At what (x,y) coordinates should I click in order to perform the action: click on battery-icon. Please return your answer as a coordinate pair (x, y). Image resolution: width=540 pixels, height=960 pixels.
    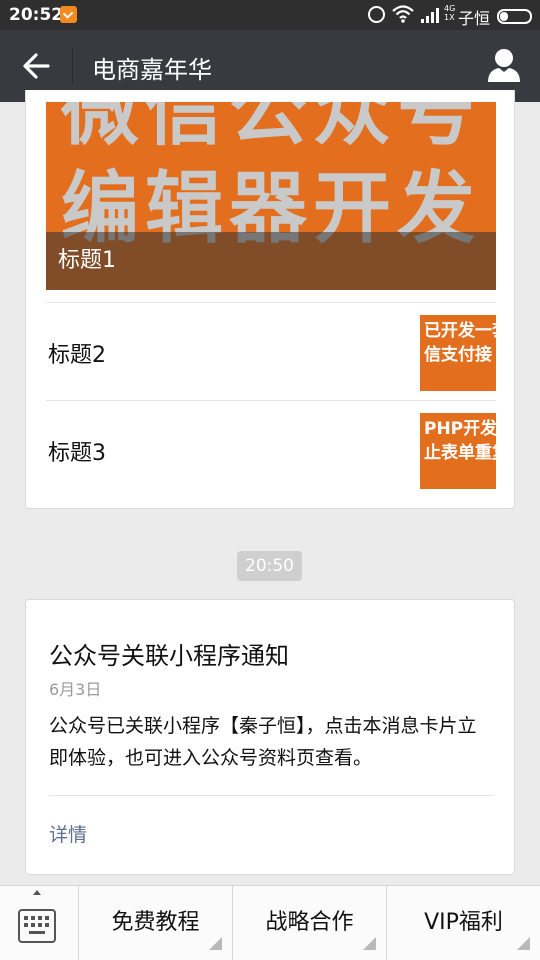
    Looking at the image, I should click on (514, 16).